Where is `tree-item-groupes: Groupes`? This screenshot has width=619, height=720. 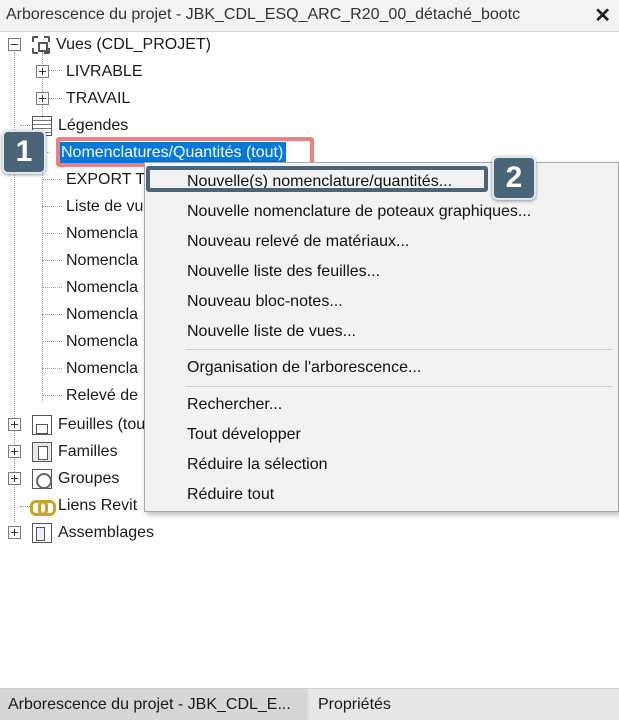
tree-item-groupes: Groupes is located at coordinates (75, 479).